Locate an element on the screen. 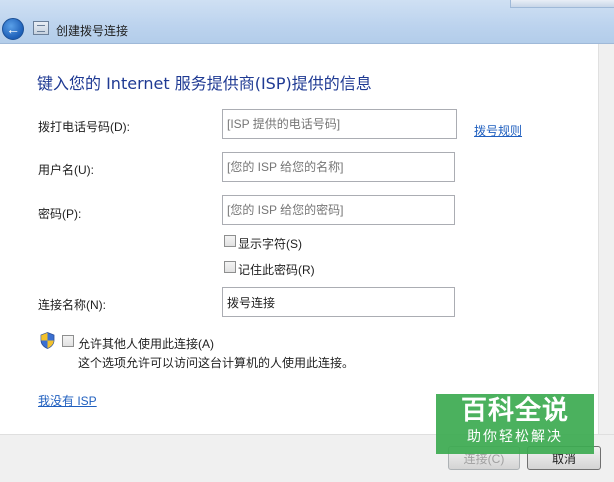 Image resolution: width=614 pixels, height=482 pixels. page-heading: 键入您的 Internet 服务提供商(ISP)提供的信息 is located at coordinates (204, 83).